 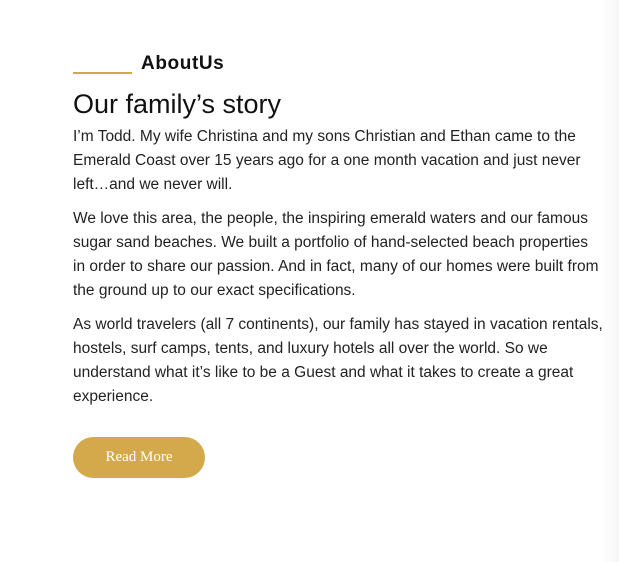 I want to click on right-edge-shadow, so click(x=610, y=281).